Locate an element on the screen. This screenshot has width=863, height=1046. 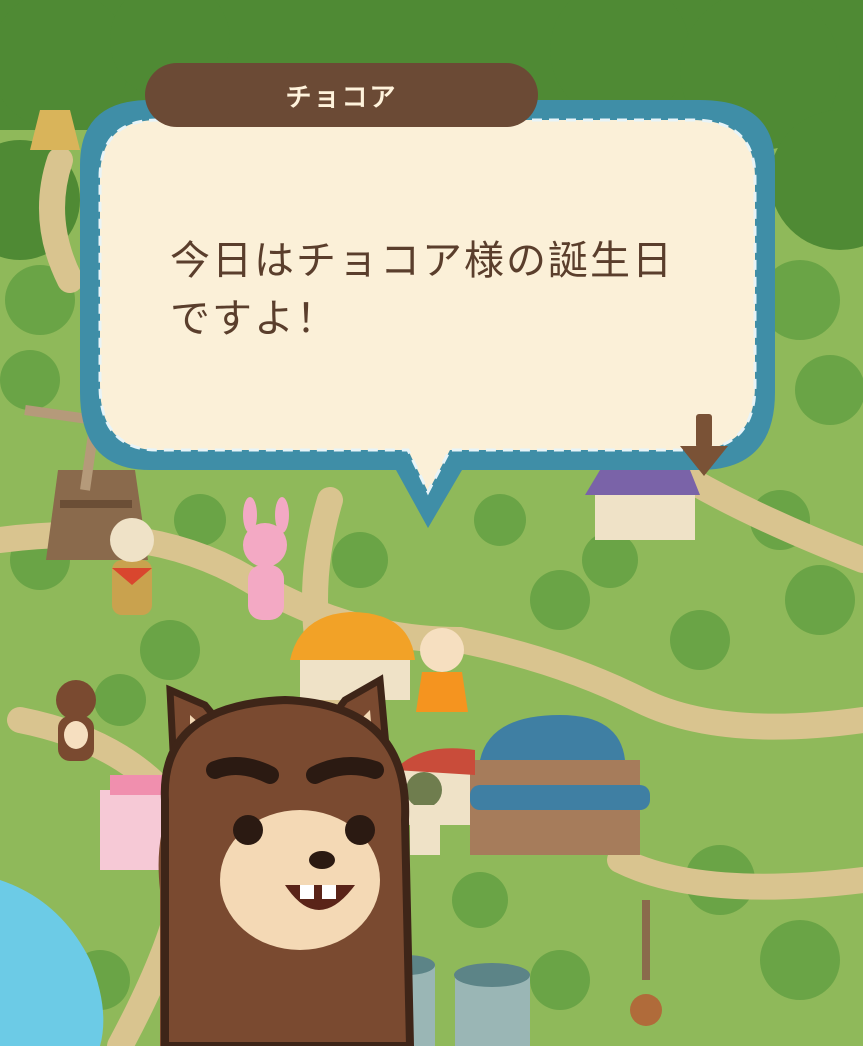
speaker-name: チョコア is located at coordinates (341, 97).